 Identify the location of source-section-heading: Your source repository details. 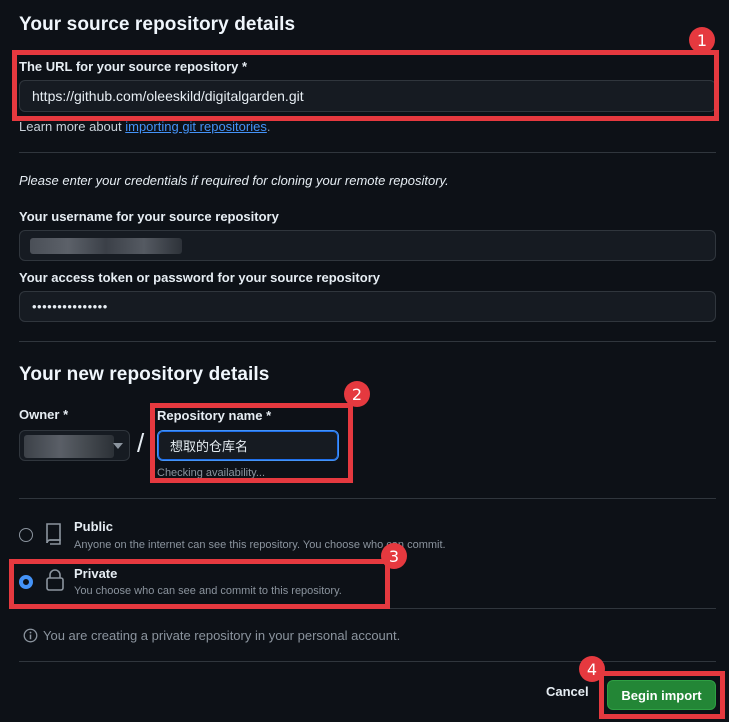
(157, 24).